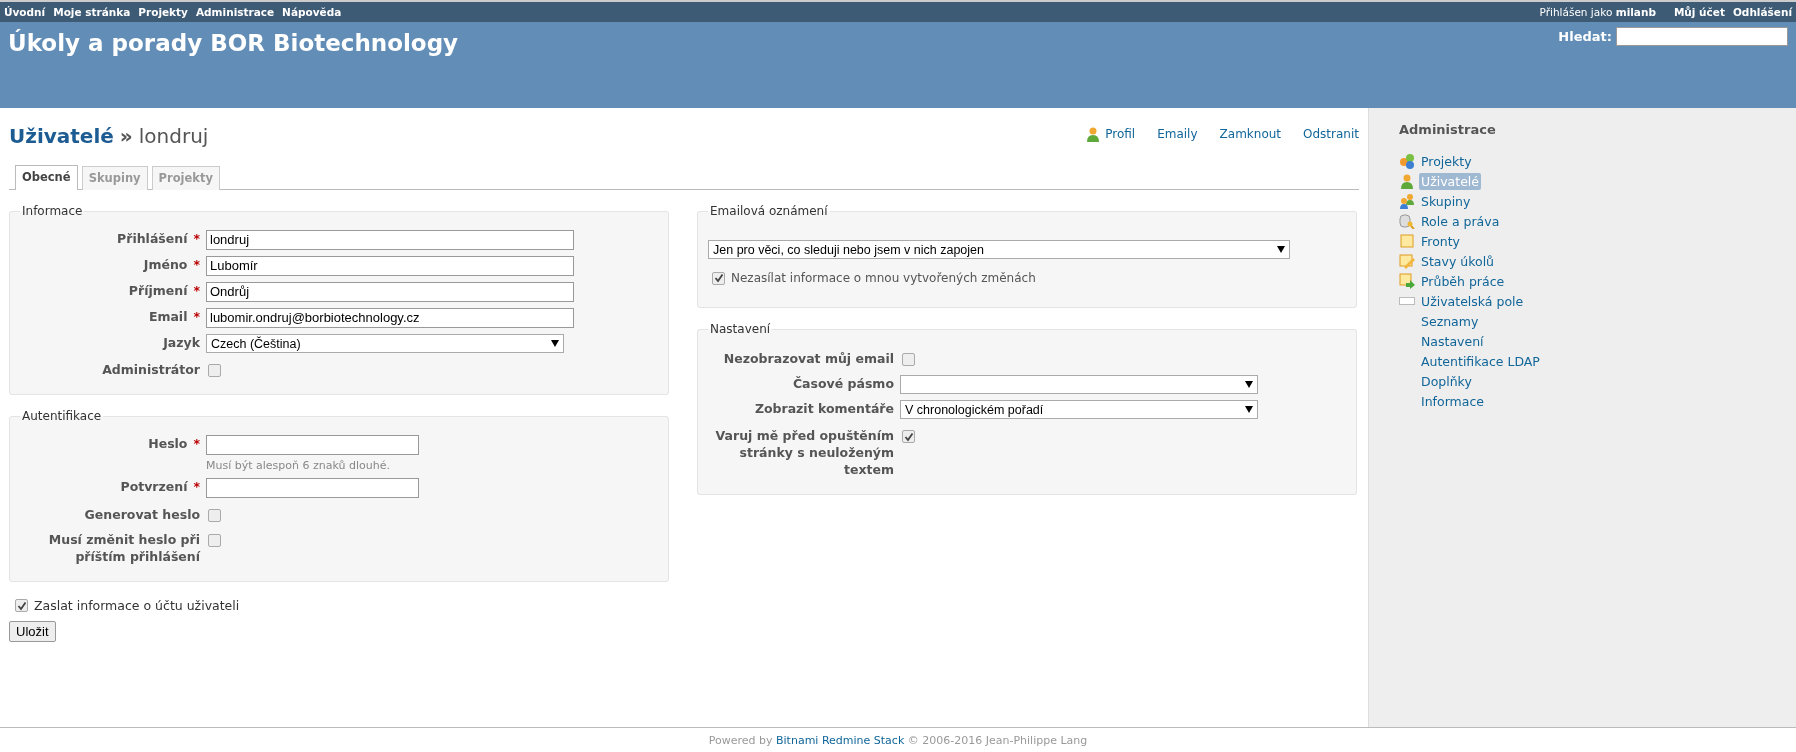  Describe the element at coordinates (181, 342) in the screenshot. I see `field-label: Jazyk` at that location.